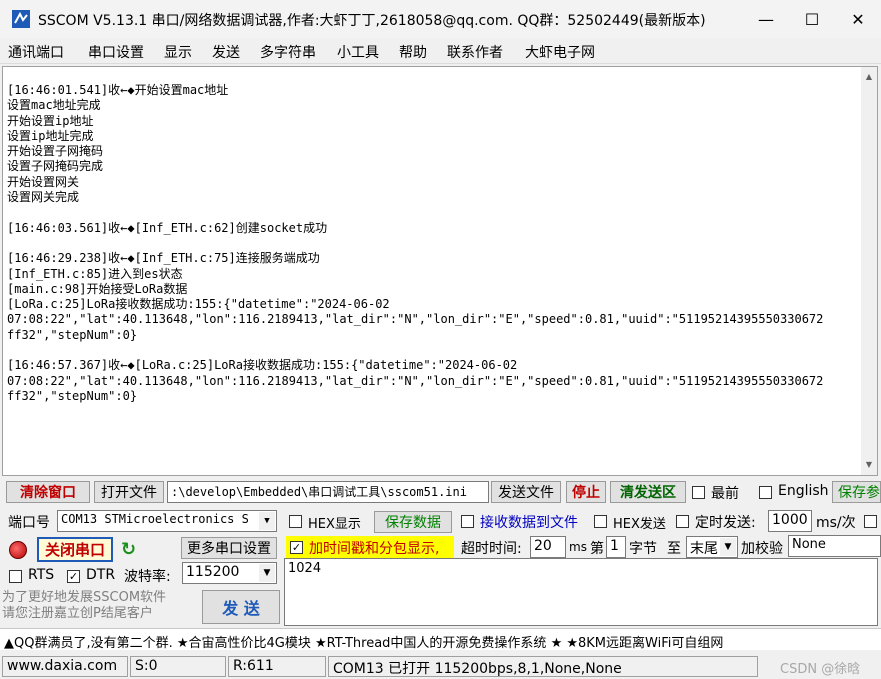  Describe the element at coordinates (128, 549) in the screenshot. I see `refresh-icon: ↻` at that location.